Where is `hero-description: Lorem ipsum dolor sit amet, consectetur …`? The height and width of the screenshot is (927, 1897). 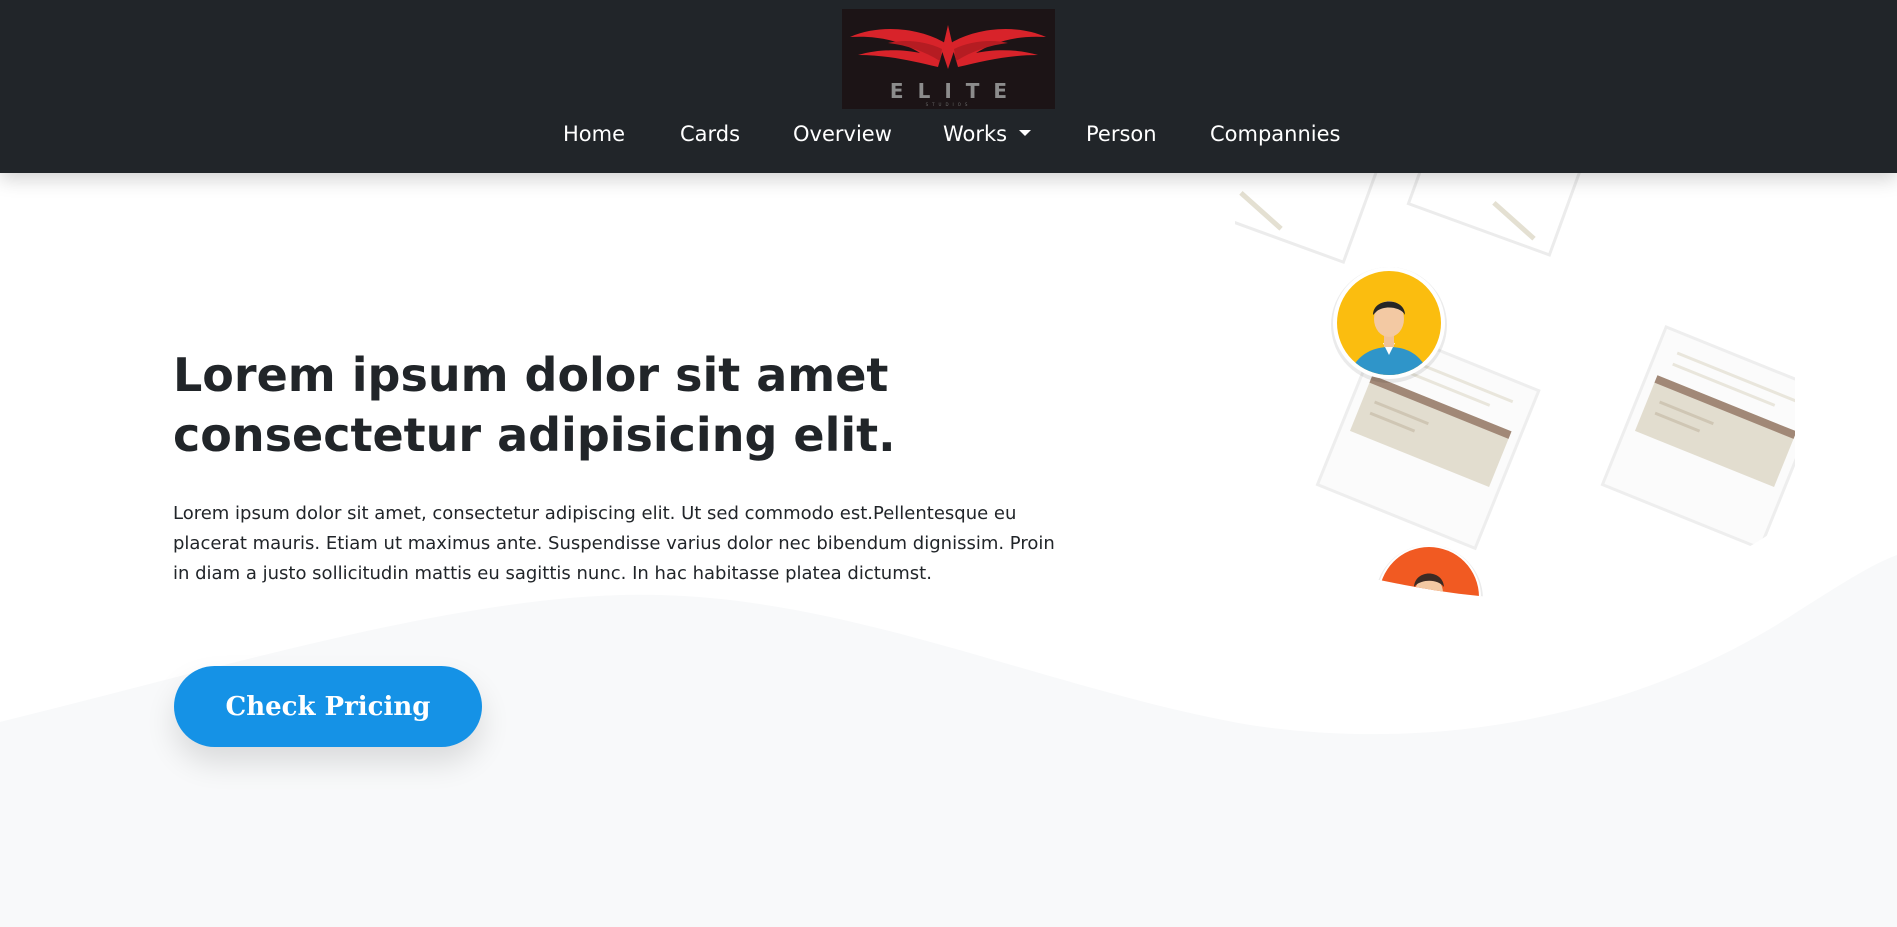
hero-description: Lorem ipsum dolor sit amet, consectetur … is located at coordinates (614, 543).